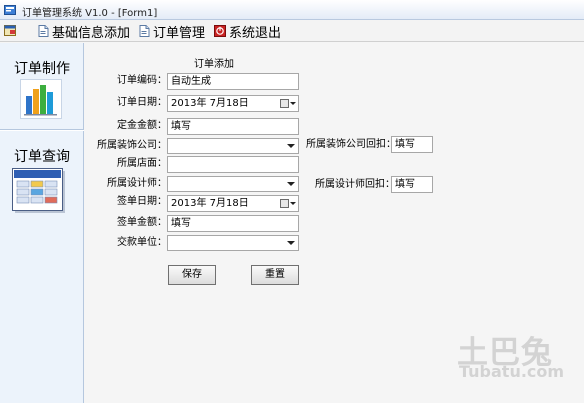 The image size is (584, 403). What do you see at coordinates (42, 156) in the screenshot?
I see `nav-order-query-label: 订单查询` at bounding box center [42, 156].